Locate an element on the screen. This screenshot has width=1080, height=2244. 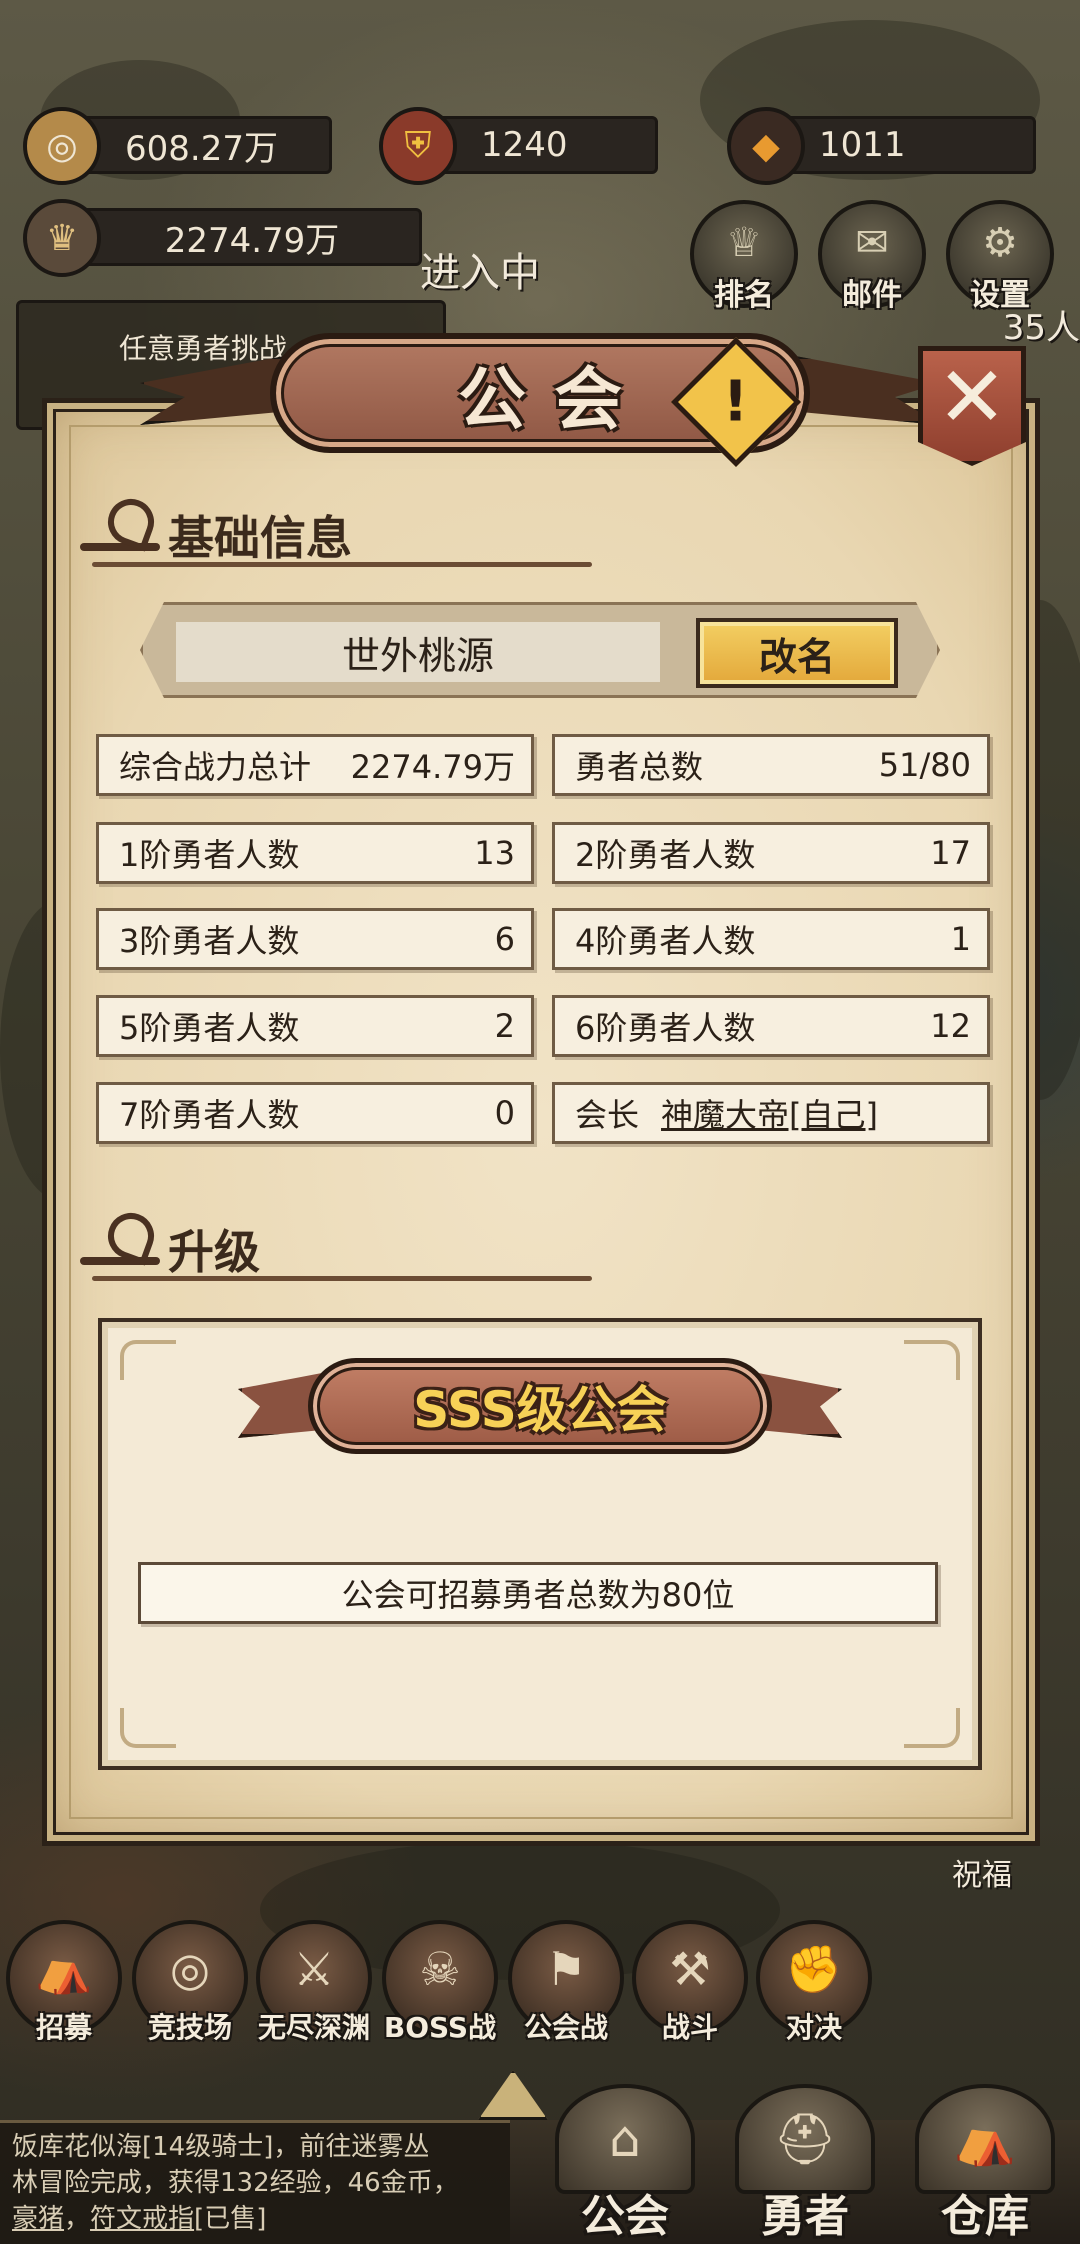
close-icon: ✕ is located at coordinates (972, 397).